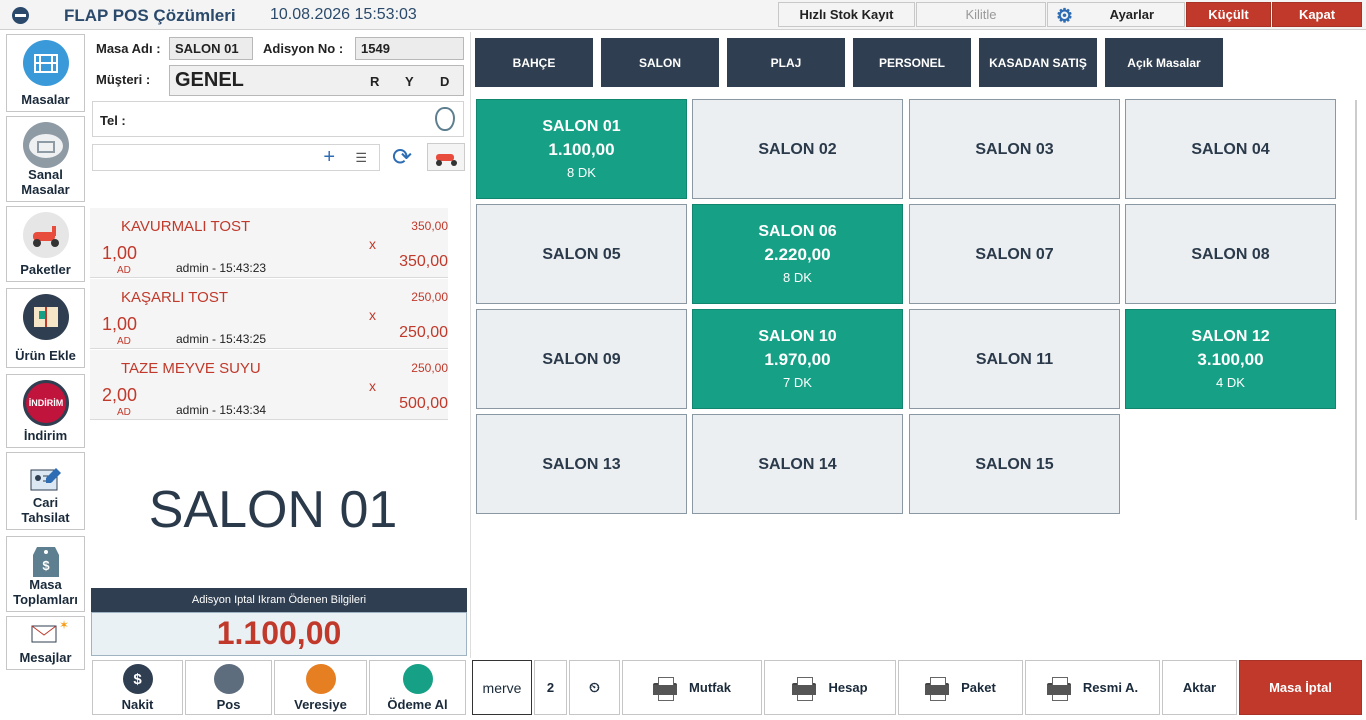 The image size is (1366, 720). Describe the element at coordinates (45, 411) in the screenshot. I see `sidebar-item-discount: İNDİRİM İndirim` at that location.